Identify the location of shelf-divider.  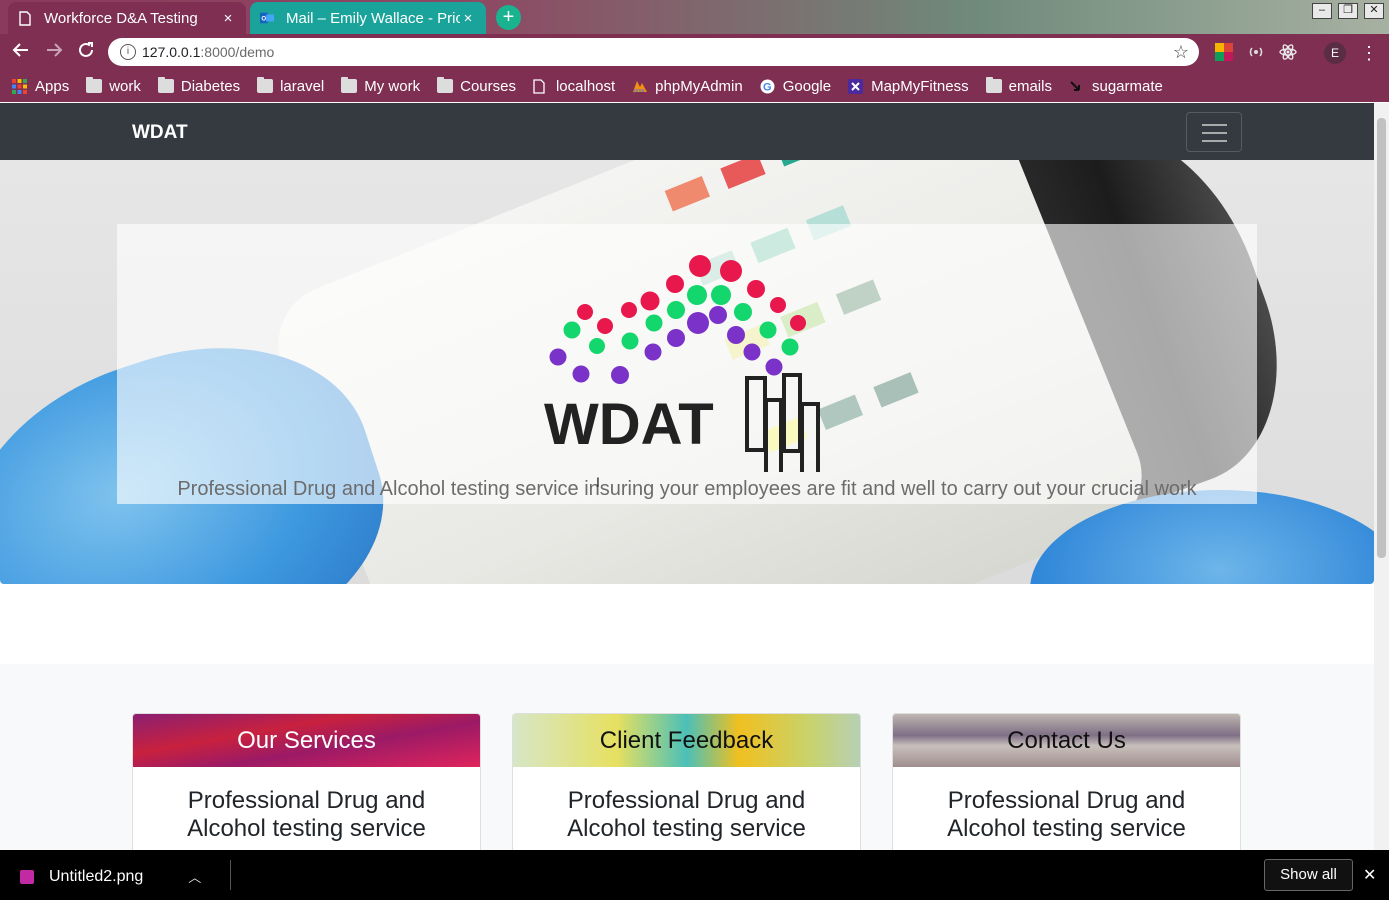
(230, 875).